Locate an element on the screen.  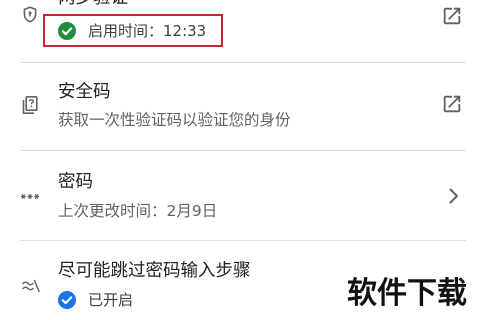
password-title: 密码 is located at coordinates (75, 182).